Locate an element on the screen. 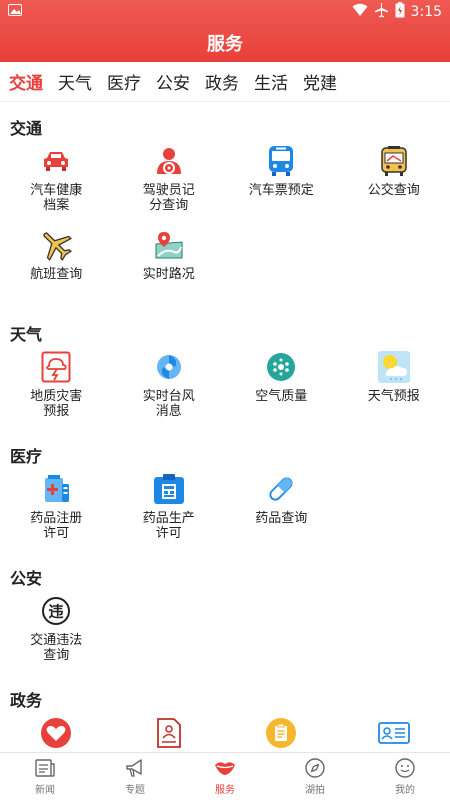 The width and height of the screenshot is (450, 800). page-title: 服务 is located at coordinates (225, 44).